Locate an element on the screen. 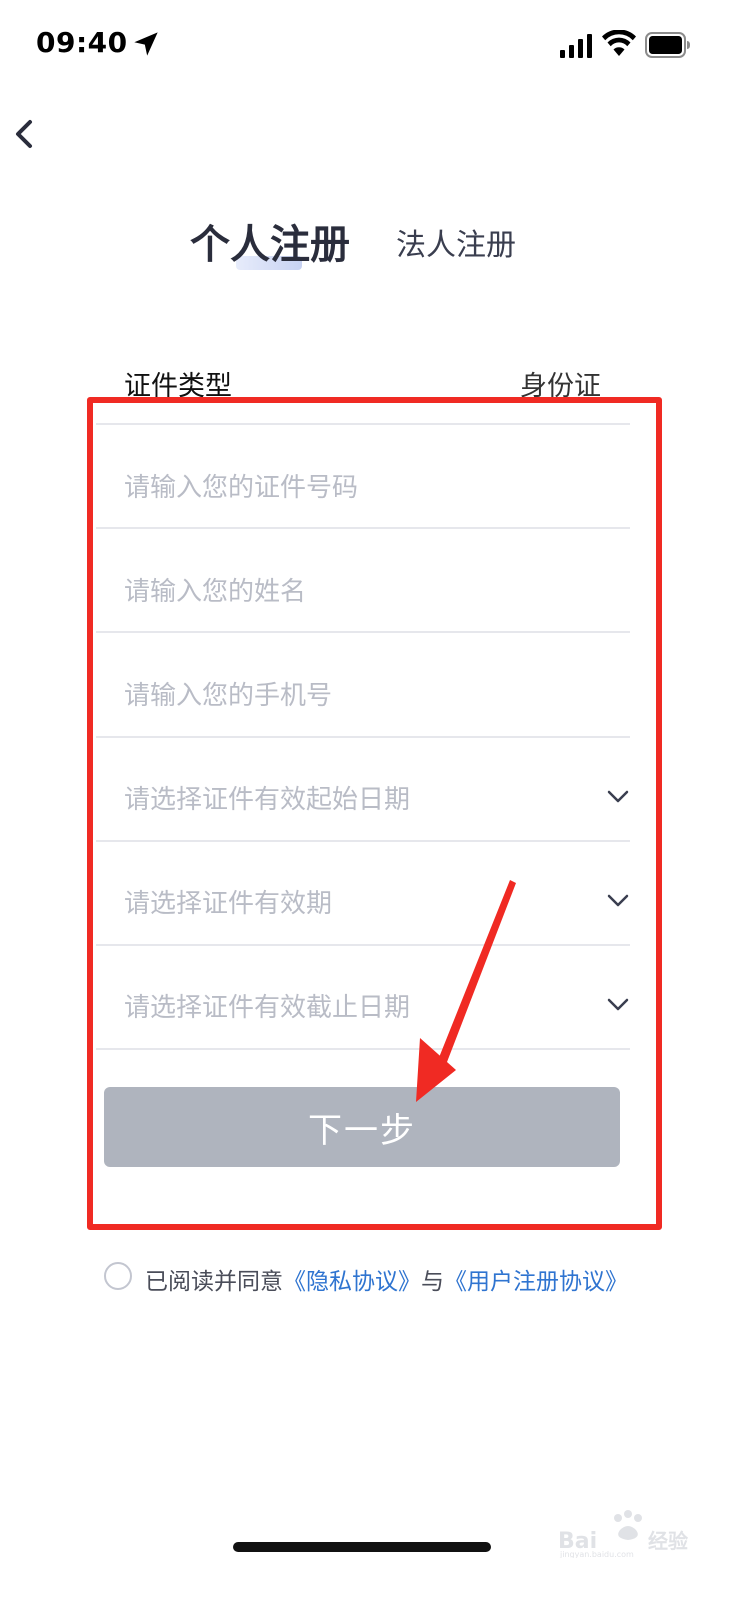 The width and height of the screenshot is (739, 1600). agreement-radio is located at coordinates (118, 1276).